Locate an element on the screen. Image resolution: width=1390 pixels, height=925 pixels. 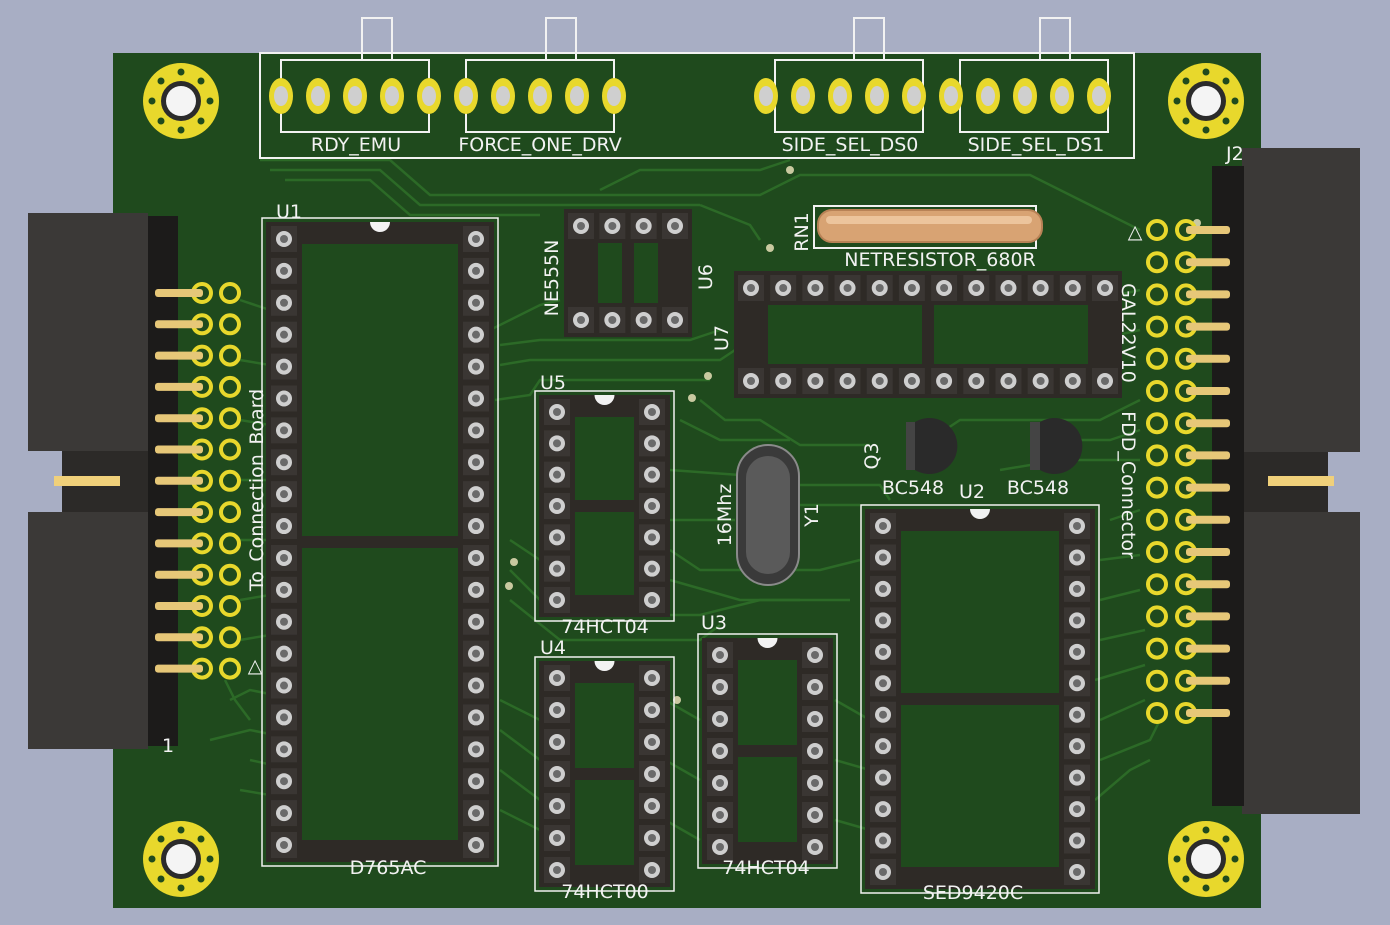
u4-value-label: 74HCT00 is located at coordinates (605, 892).